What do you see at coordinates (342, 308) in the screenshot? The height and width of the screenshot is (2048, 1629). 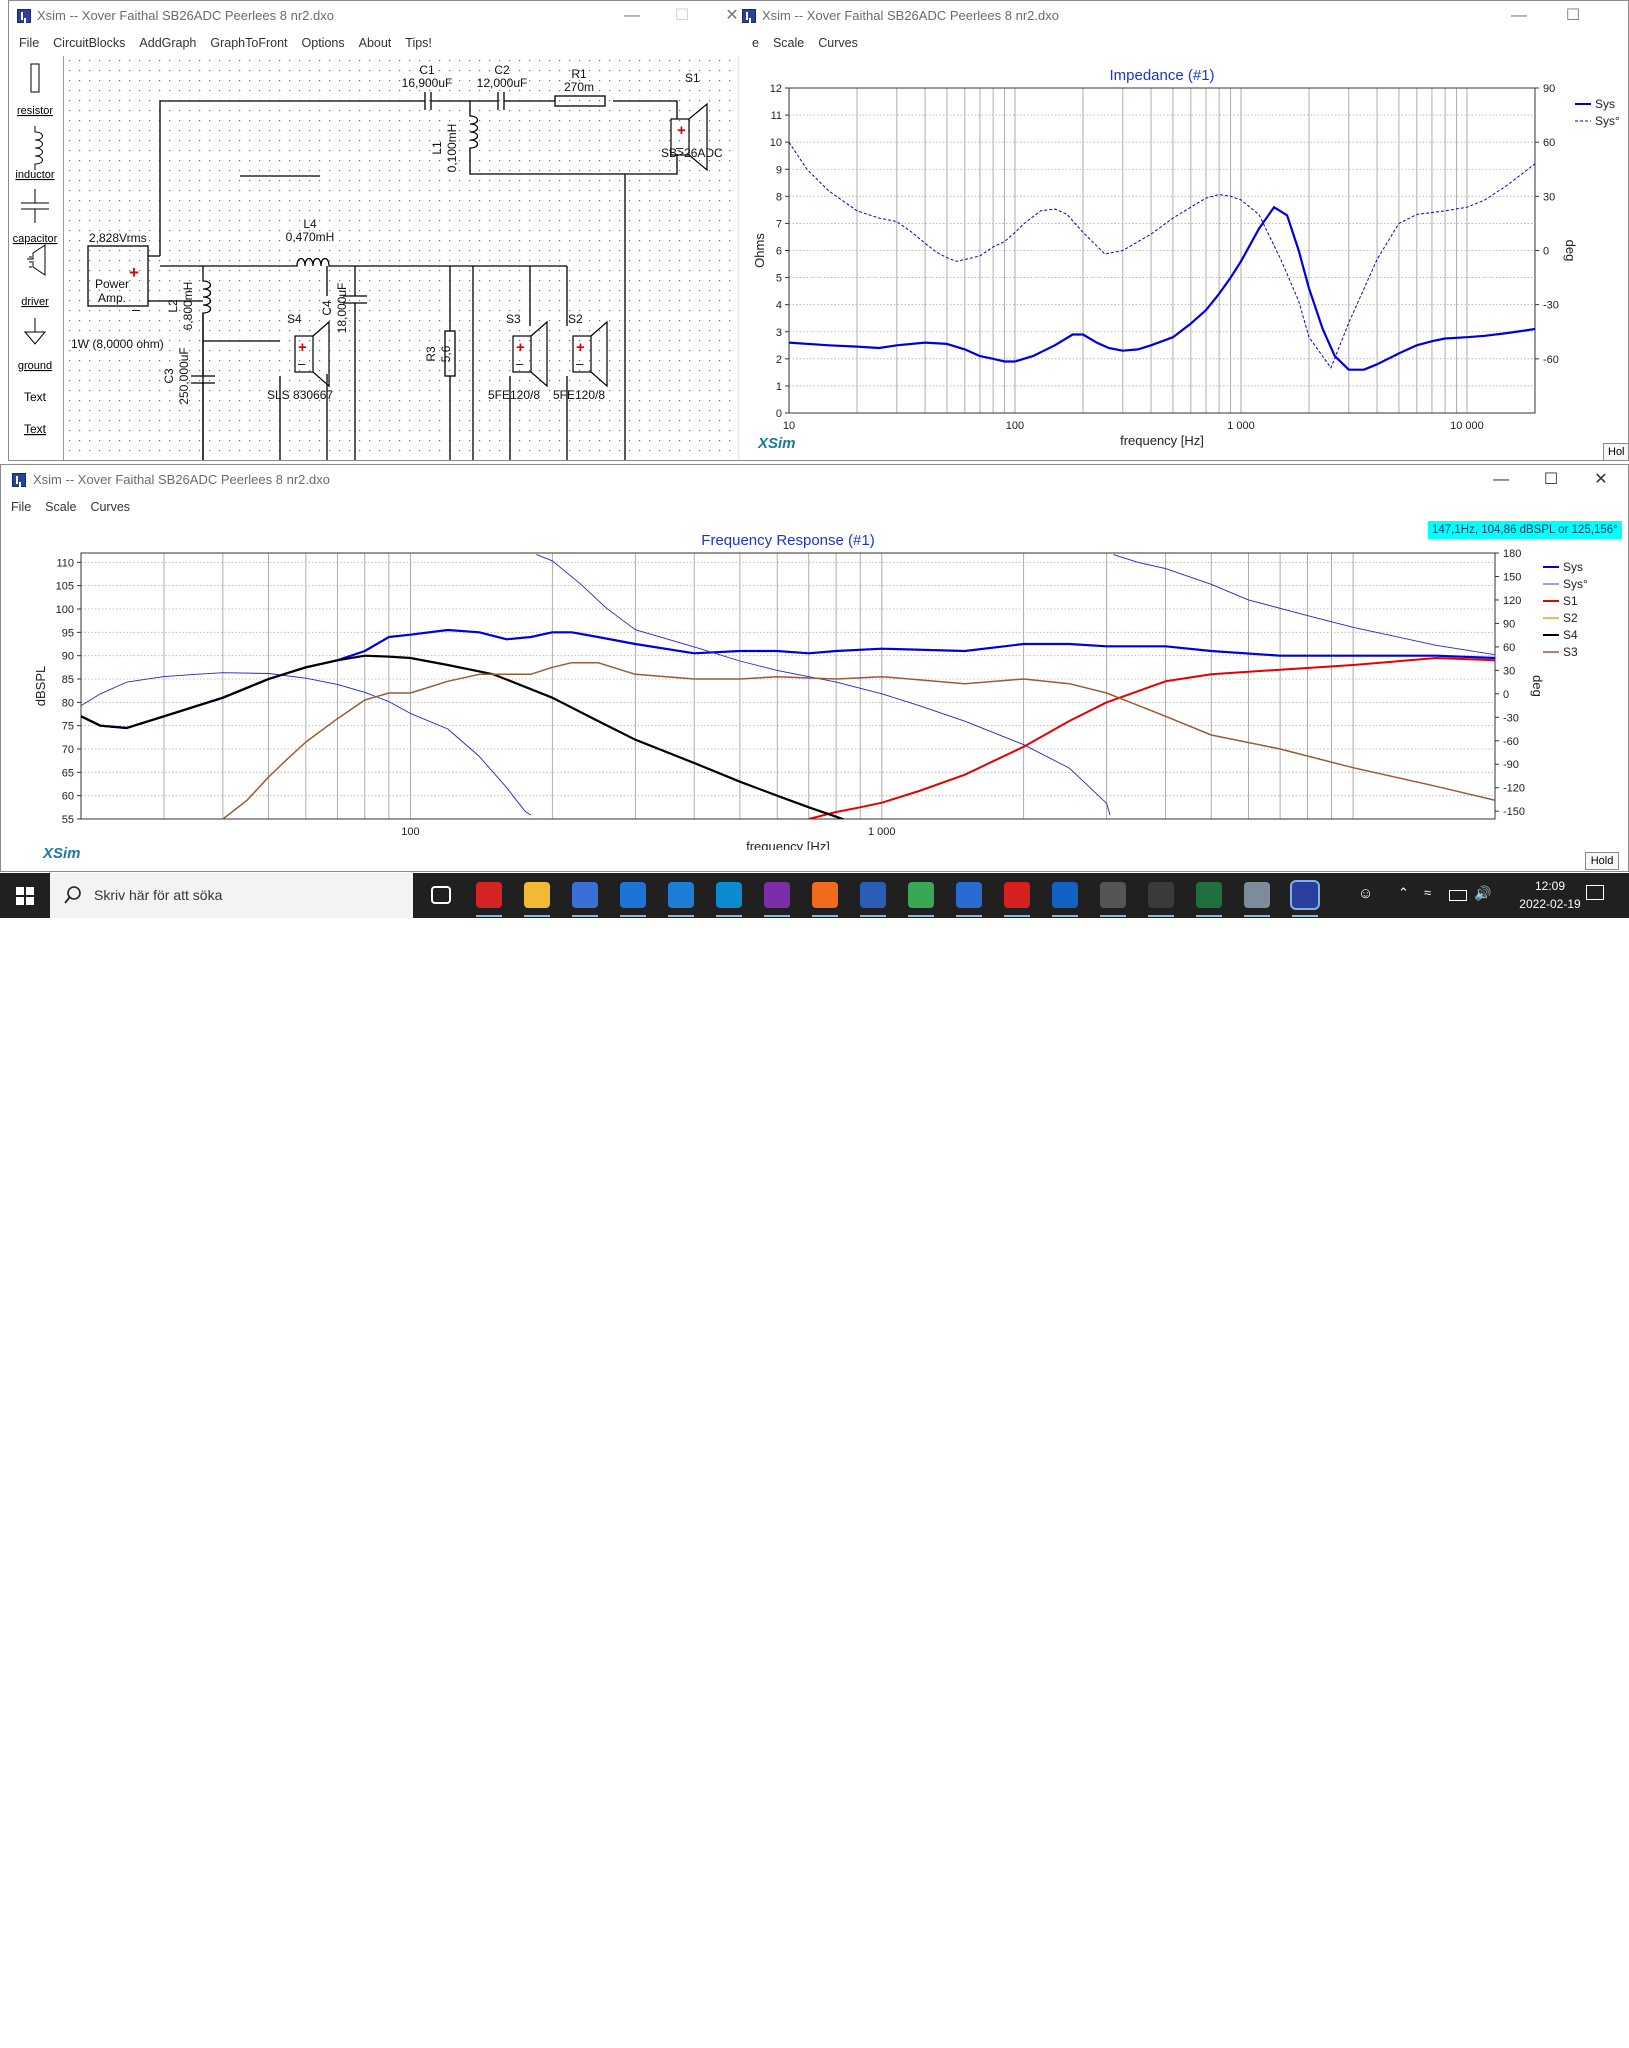 I see `c4-value: 18,000uF` at bounding box center [342, 308].